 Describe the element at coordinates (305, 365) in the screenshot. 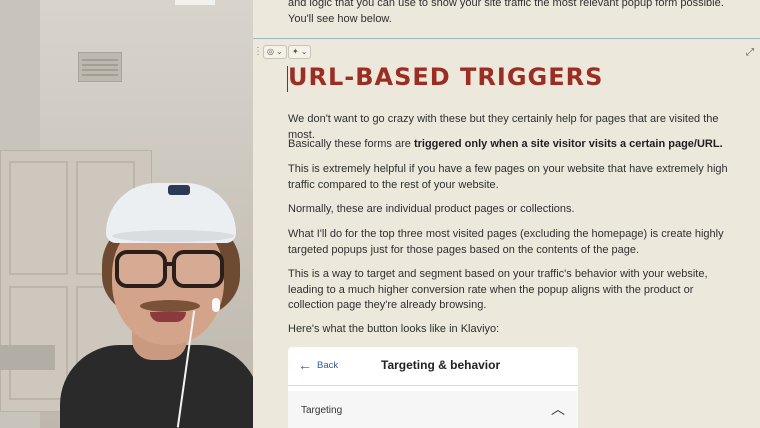

I see `arrow-left-icon: ←` at that location.